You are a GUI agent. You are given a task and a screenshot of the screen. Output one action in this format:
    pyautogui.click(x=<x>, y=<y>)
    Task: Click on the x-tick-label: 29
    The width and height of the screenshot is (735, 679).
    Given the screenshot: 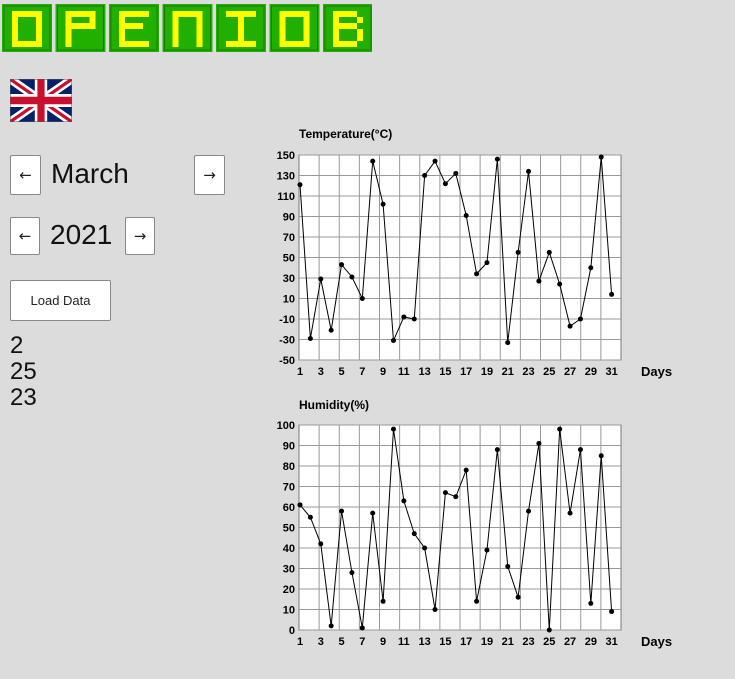 What is the action you would take?
    pyautogui.click(x=591, y=372)
    